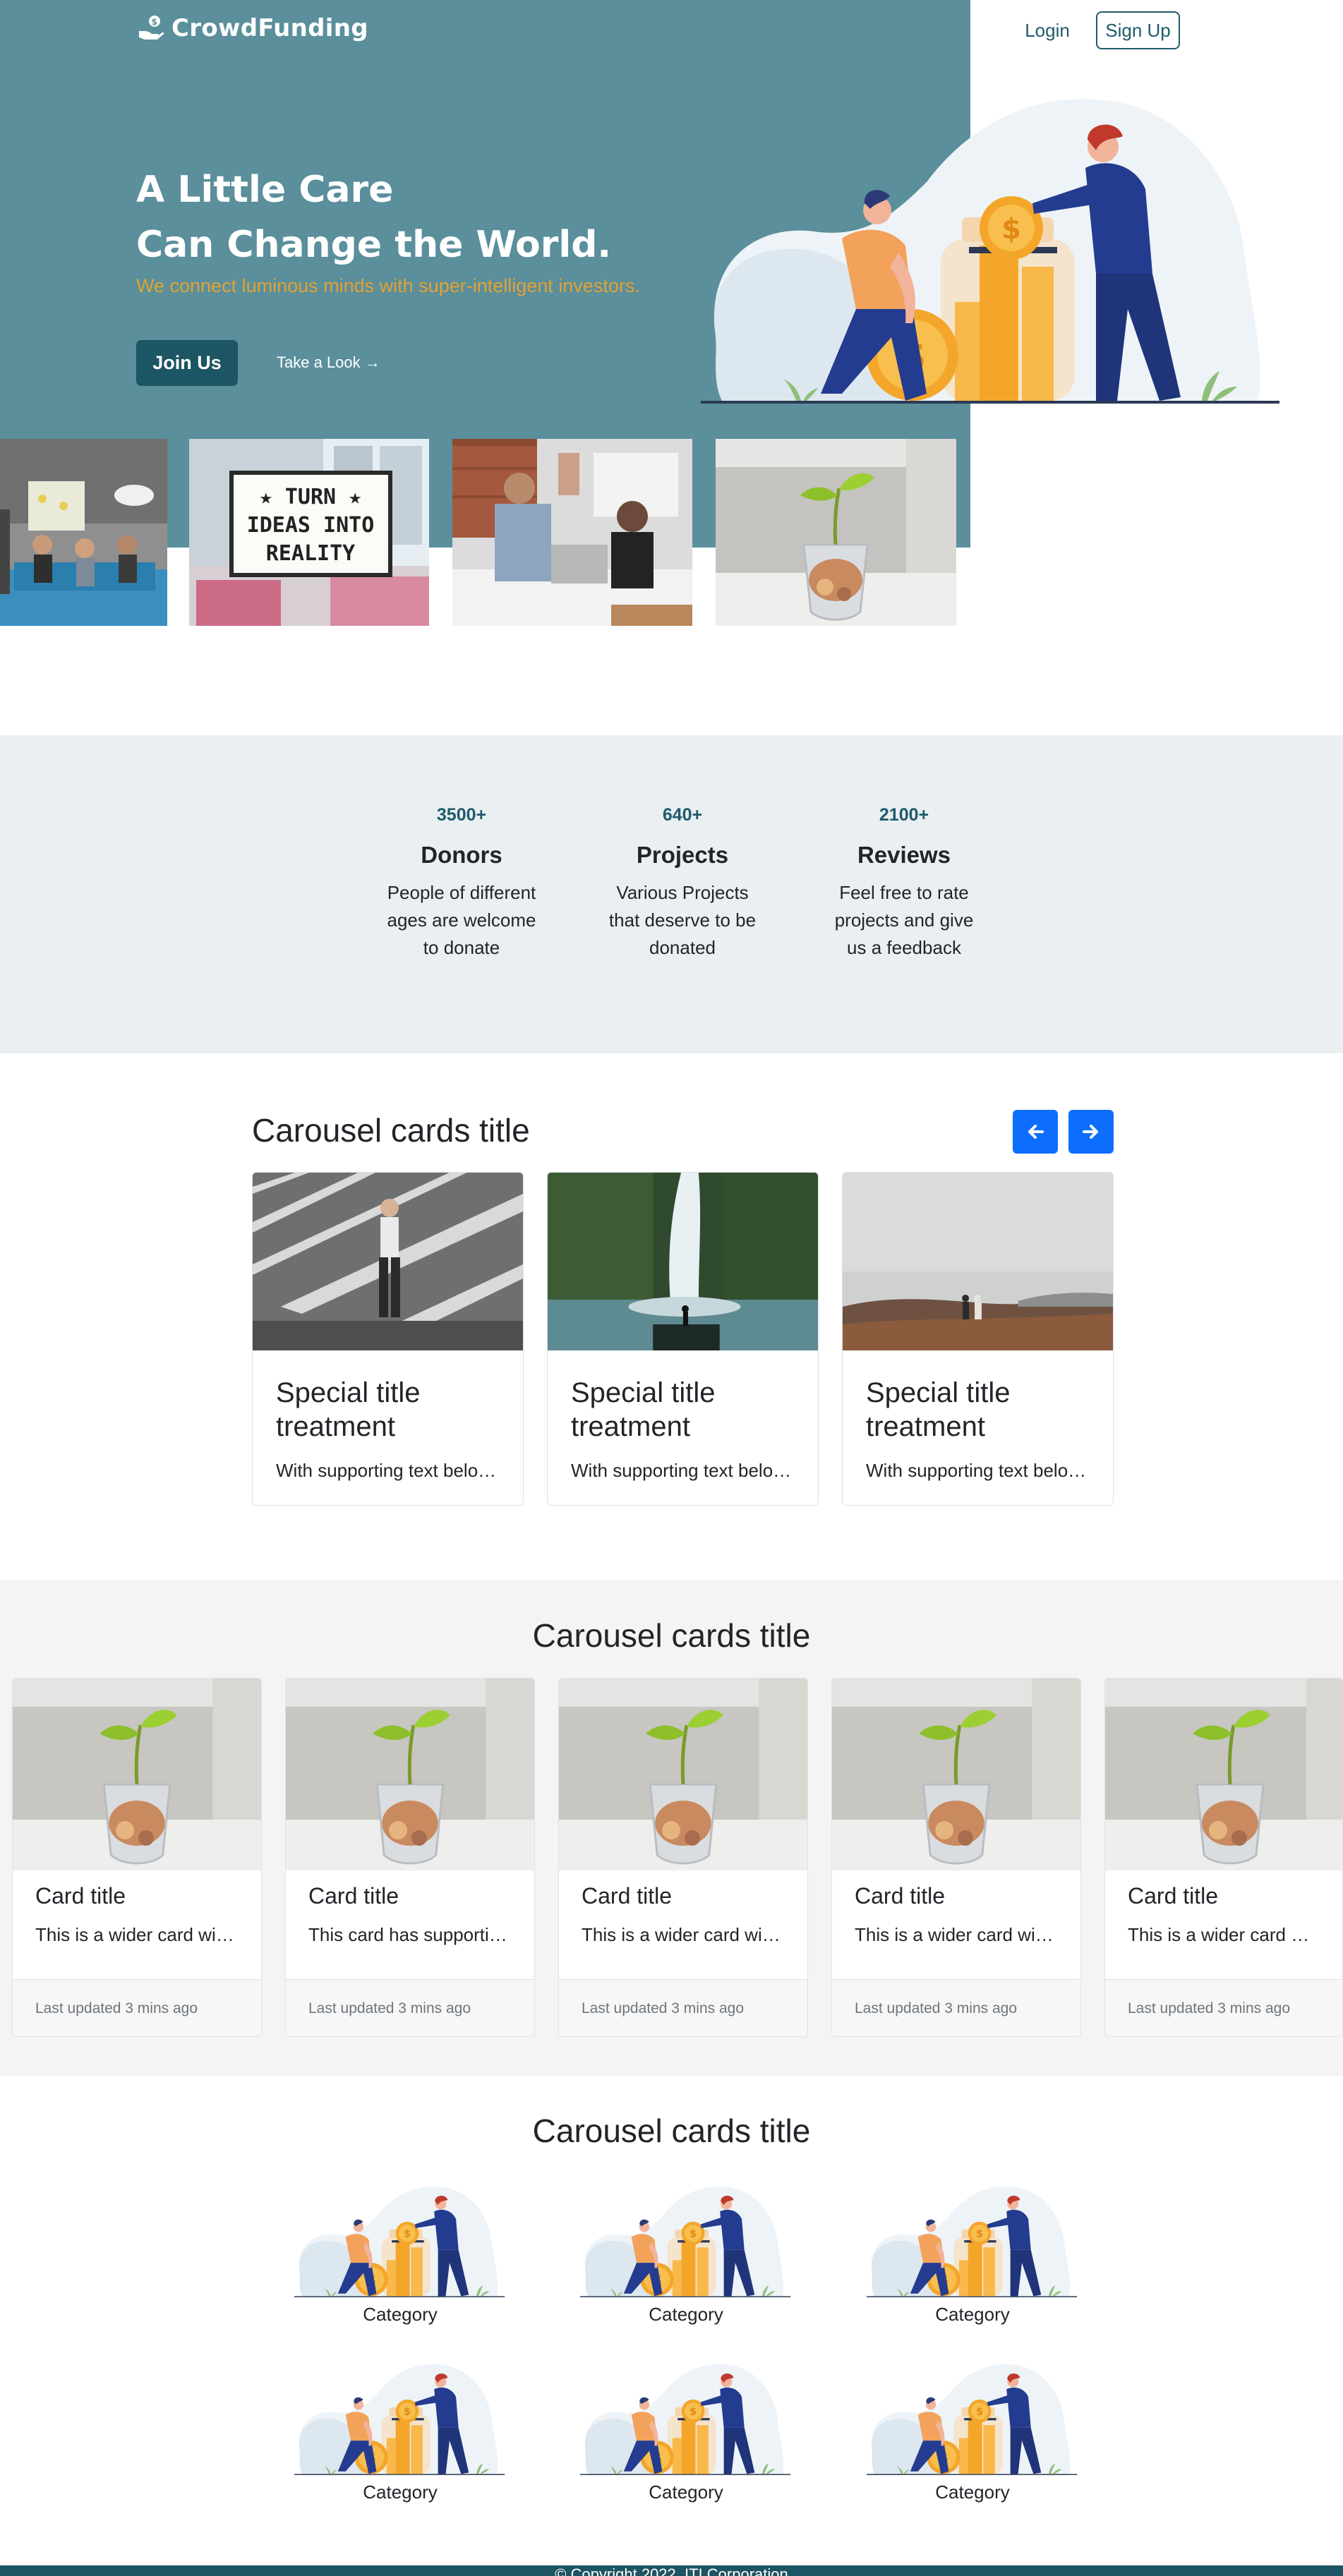 The height and width of the screenshot is (2576, 1343). Describe the element at coordinates (682, 815) in the screenshot. I see `stat-number: 640+` at that location.